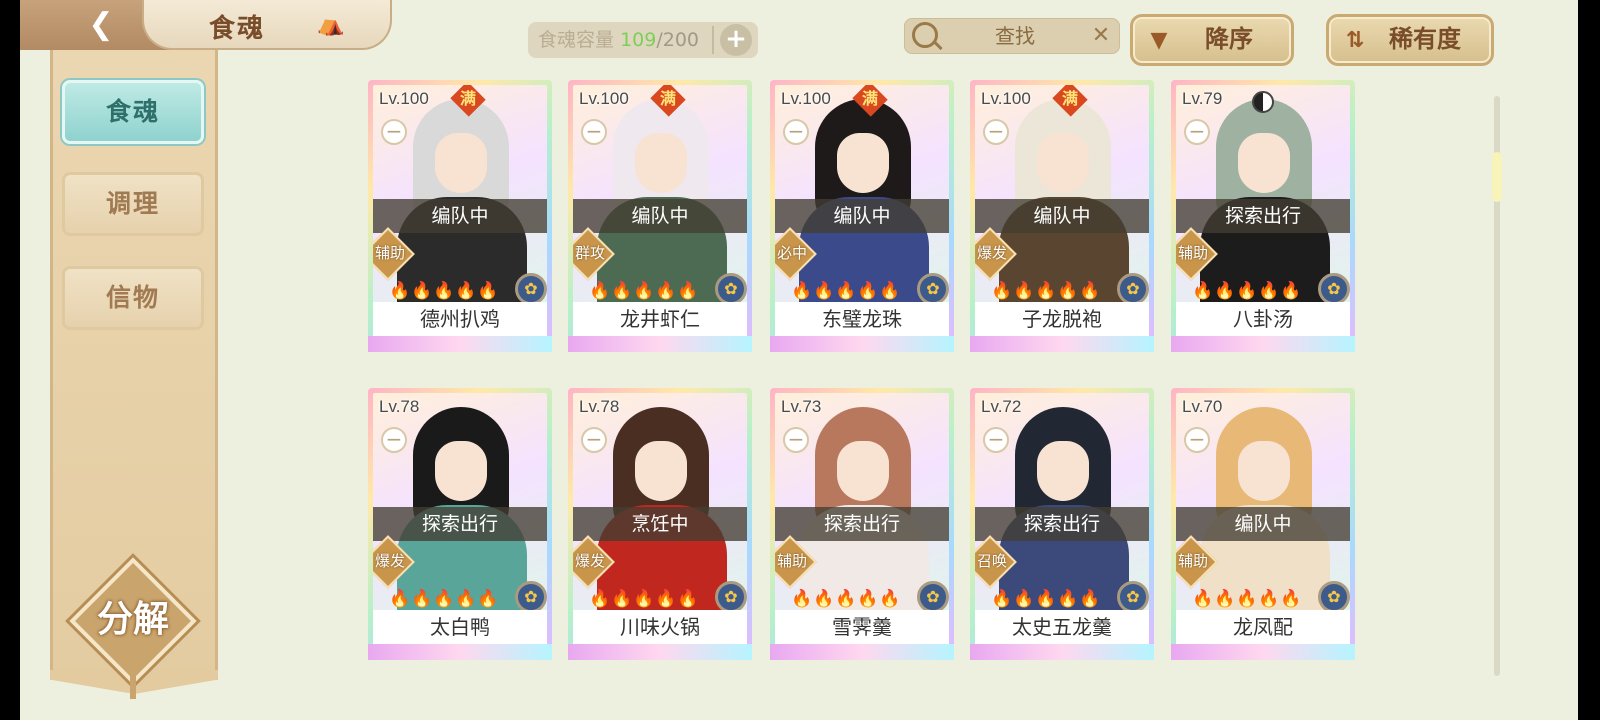 The width and height of the screenshot is (1600, 720). What do you see at coordinates (460, 319) in the screenshot?
I see `card-name: 德州扒鸡` at bounding box center [460, 319].